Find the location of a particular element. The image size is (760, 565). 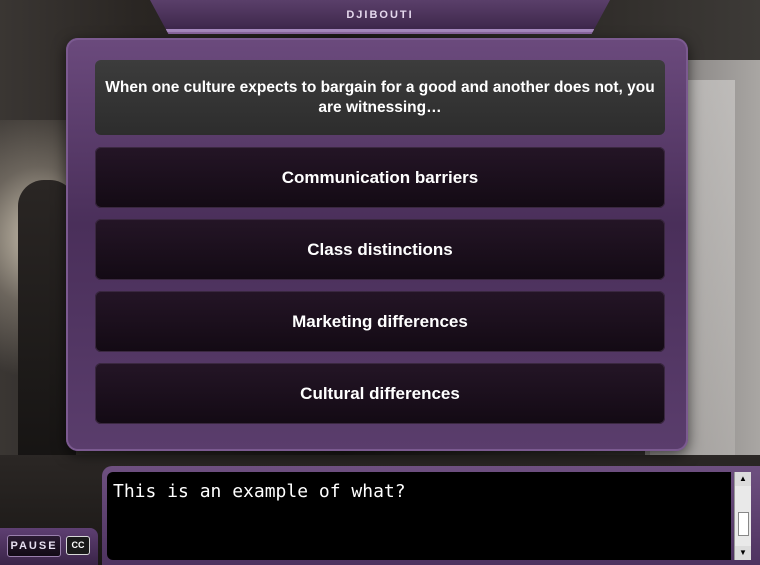

answer-option-1: Communication barriers is located at coordinates (380, 177).